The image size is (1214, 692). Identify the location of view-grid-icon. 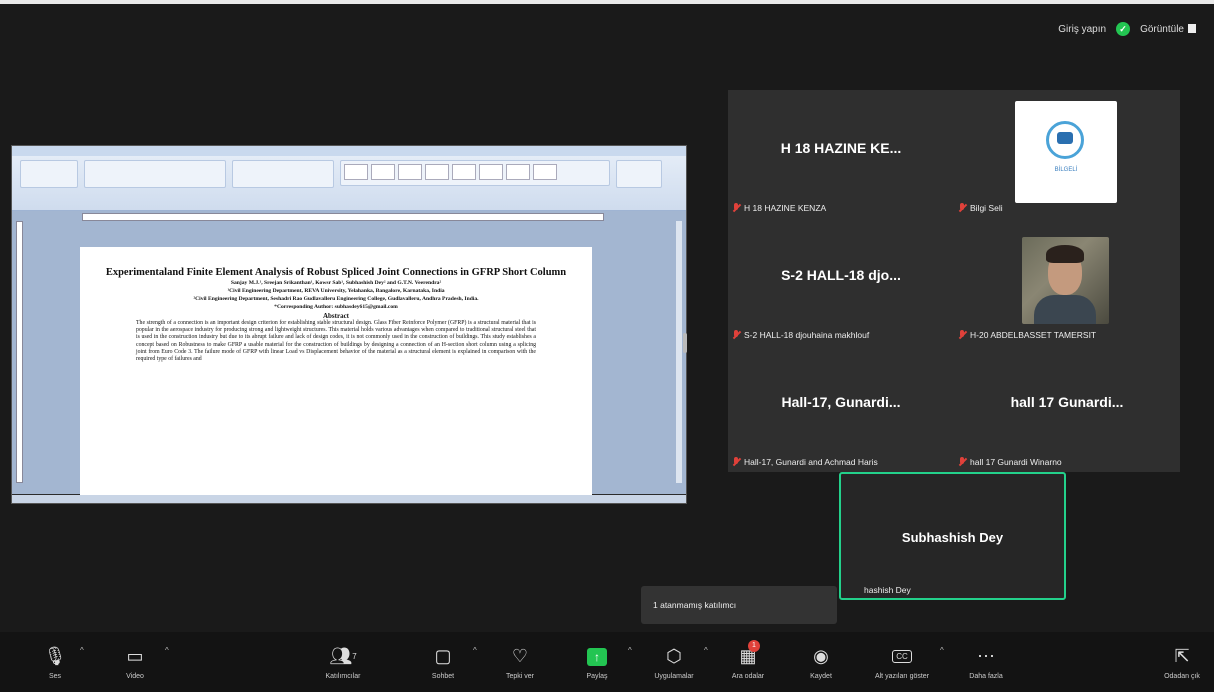
(1192, 29).